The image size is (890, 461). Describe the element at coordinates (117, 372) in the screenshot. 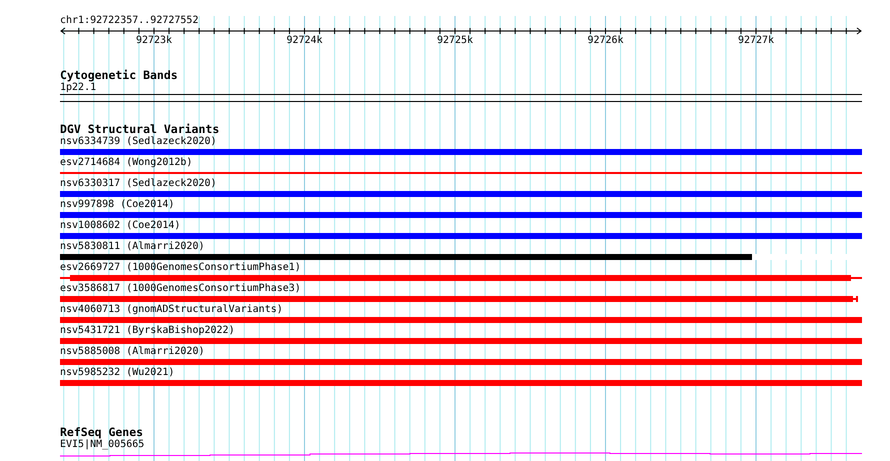

I see `variant-label: nsv5985232 (Wu2021)` at that location.